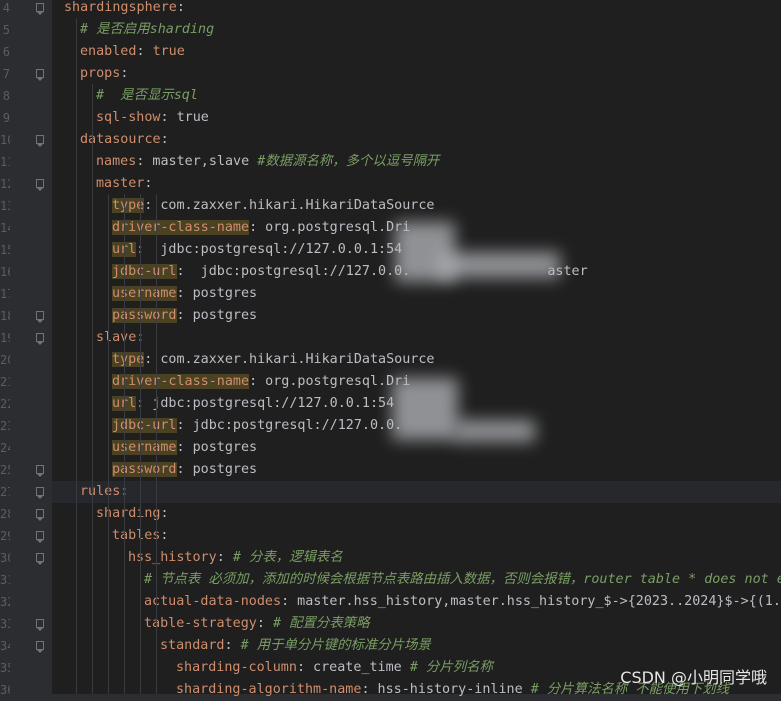  What do you see at coordinates (390, 294) in the screenshot?
I see `code-line: 17 username: postgres` at bounding box center [390, 294].